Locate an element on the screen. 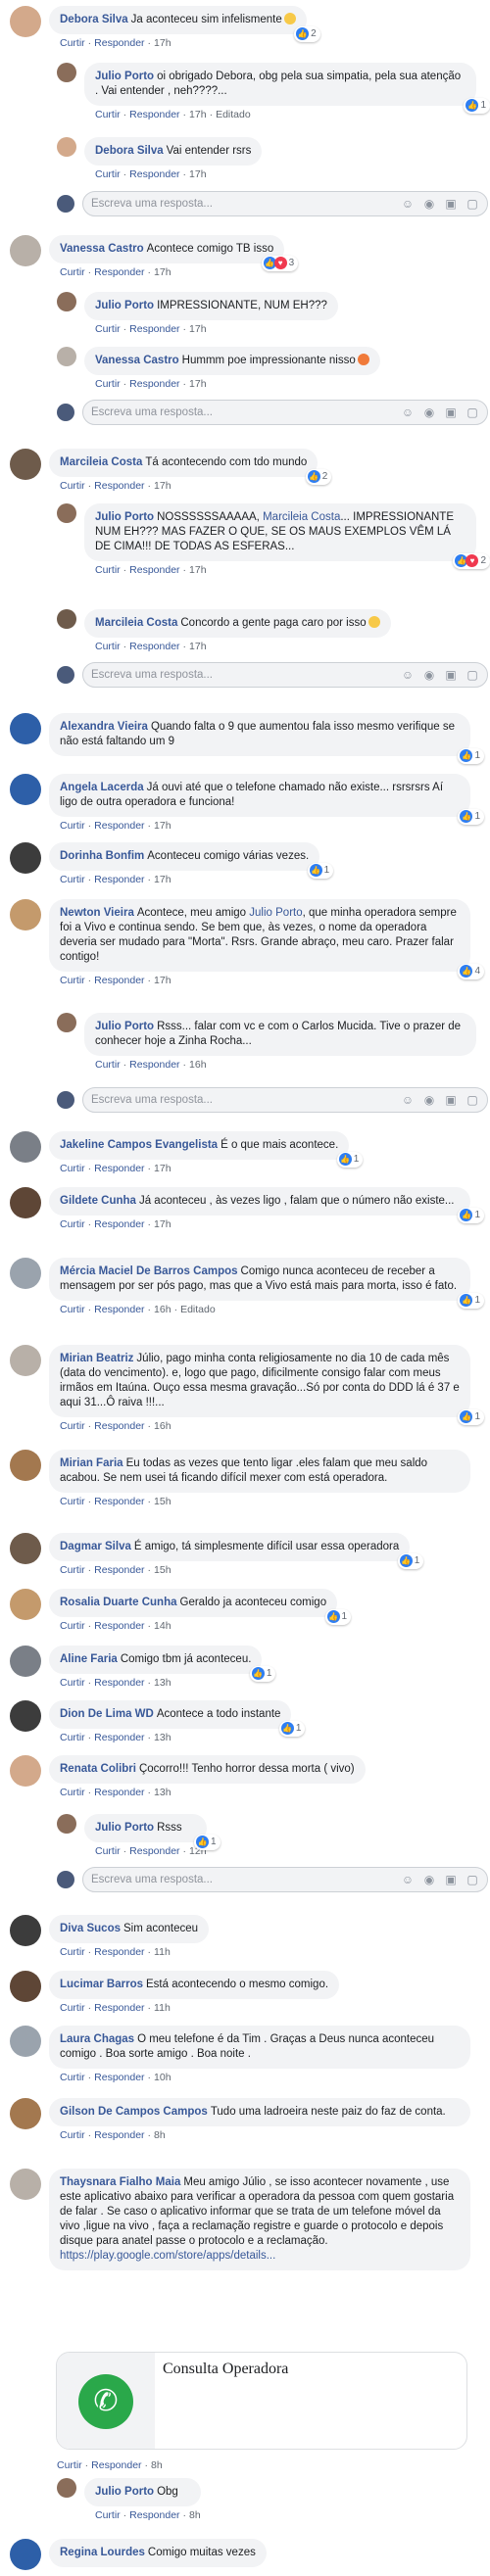 This screenshot has width=490, height=2576. reaction-badge: 👍 2 is located at coordinates (318, 477).